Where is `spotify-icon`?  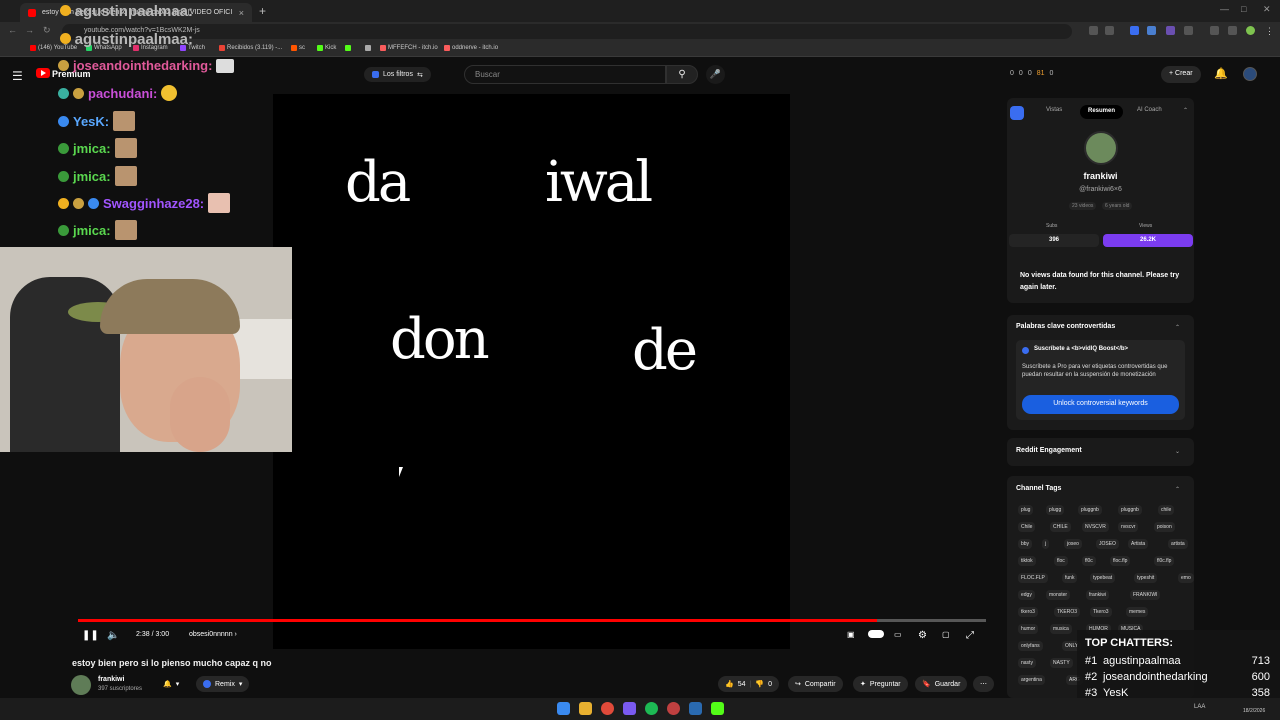 spotify-icon is located at coordinates (651, 708).